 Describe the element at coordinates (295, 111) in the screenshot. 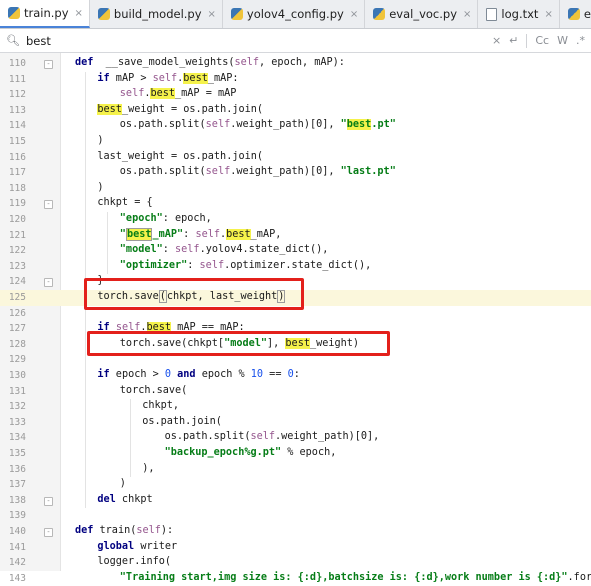

I see `code-line: 113 best_weight = os.path.join(` at that location.